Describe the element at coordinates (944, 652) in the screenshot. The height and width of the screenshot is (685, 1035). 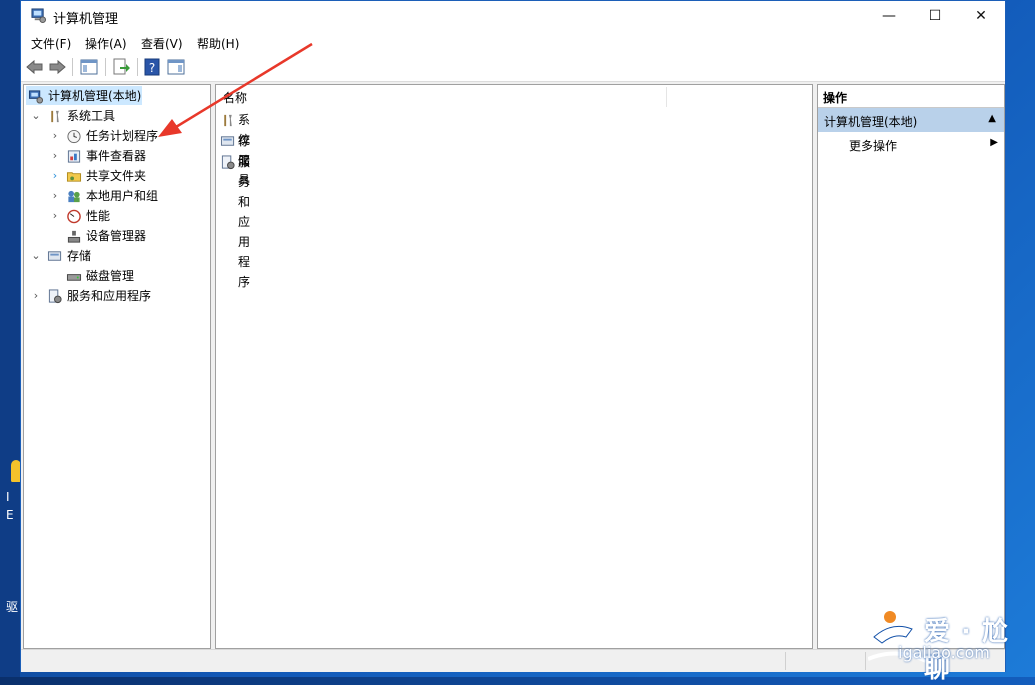
I see `watermark-url: igaliao.com` at that location.